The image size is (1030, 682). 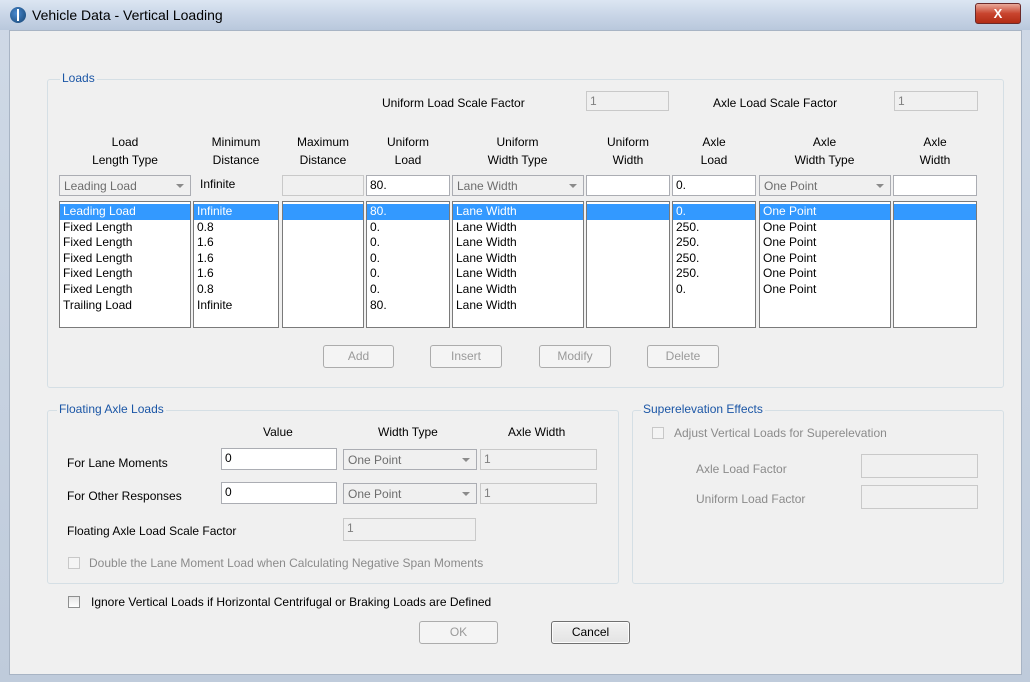 I want to click on list-axle-load: 0. 250. 250. 250. 250. 0., so click(x=714, y=264).